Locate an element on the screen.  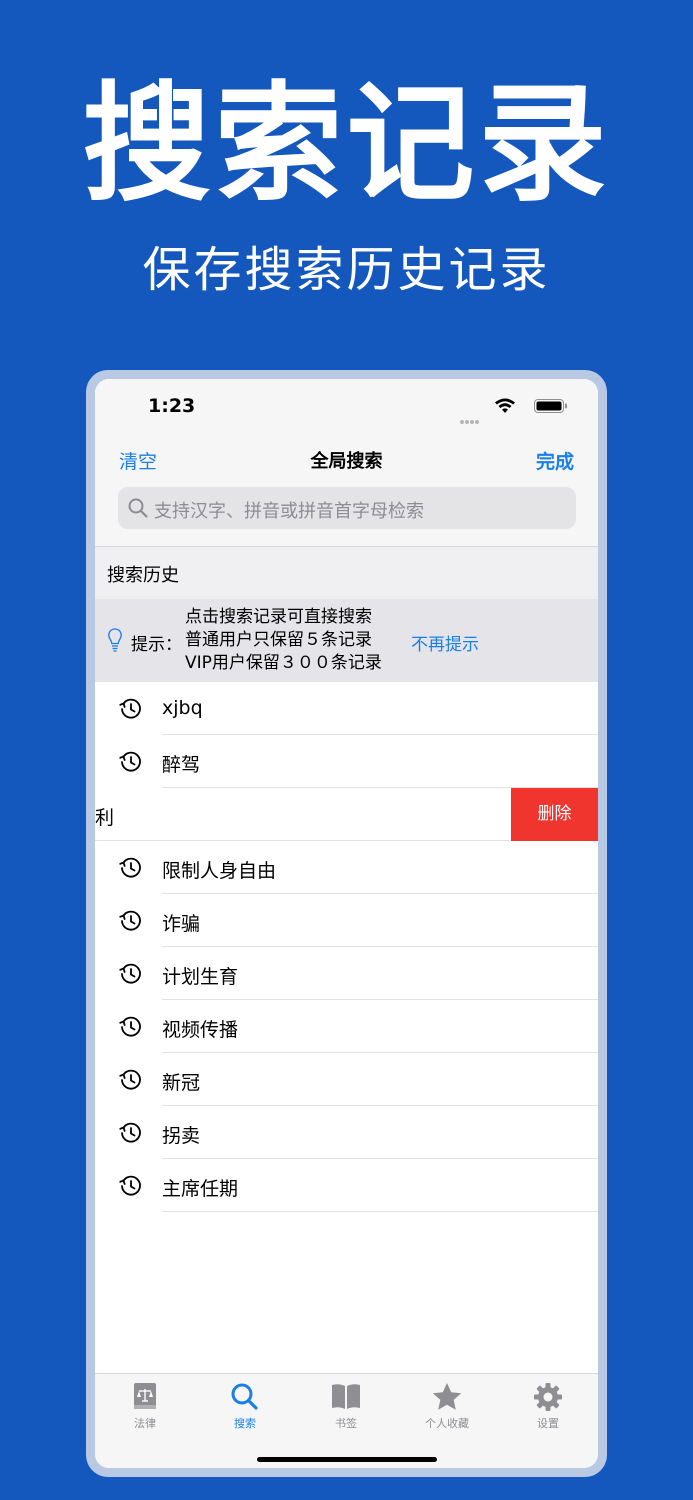
tip-line: 点击搜索记录可直接搜索 is located at coordinates (278, 617).